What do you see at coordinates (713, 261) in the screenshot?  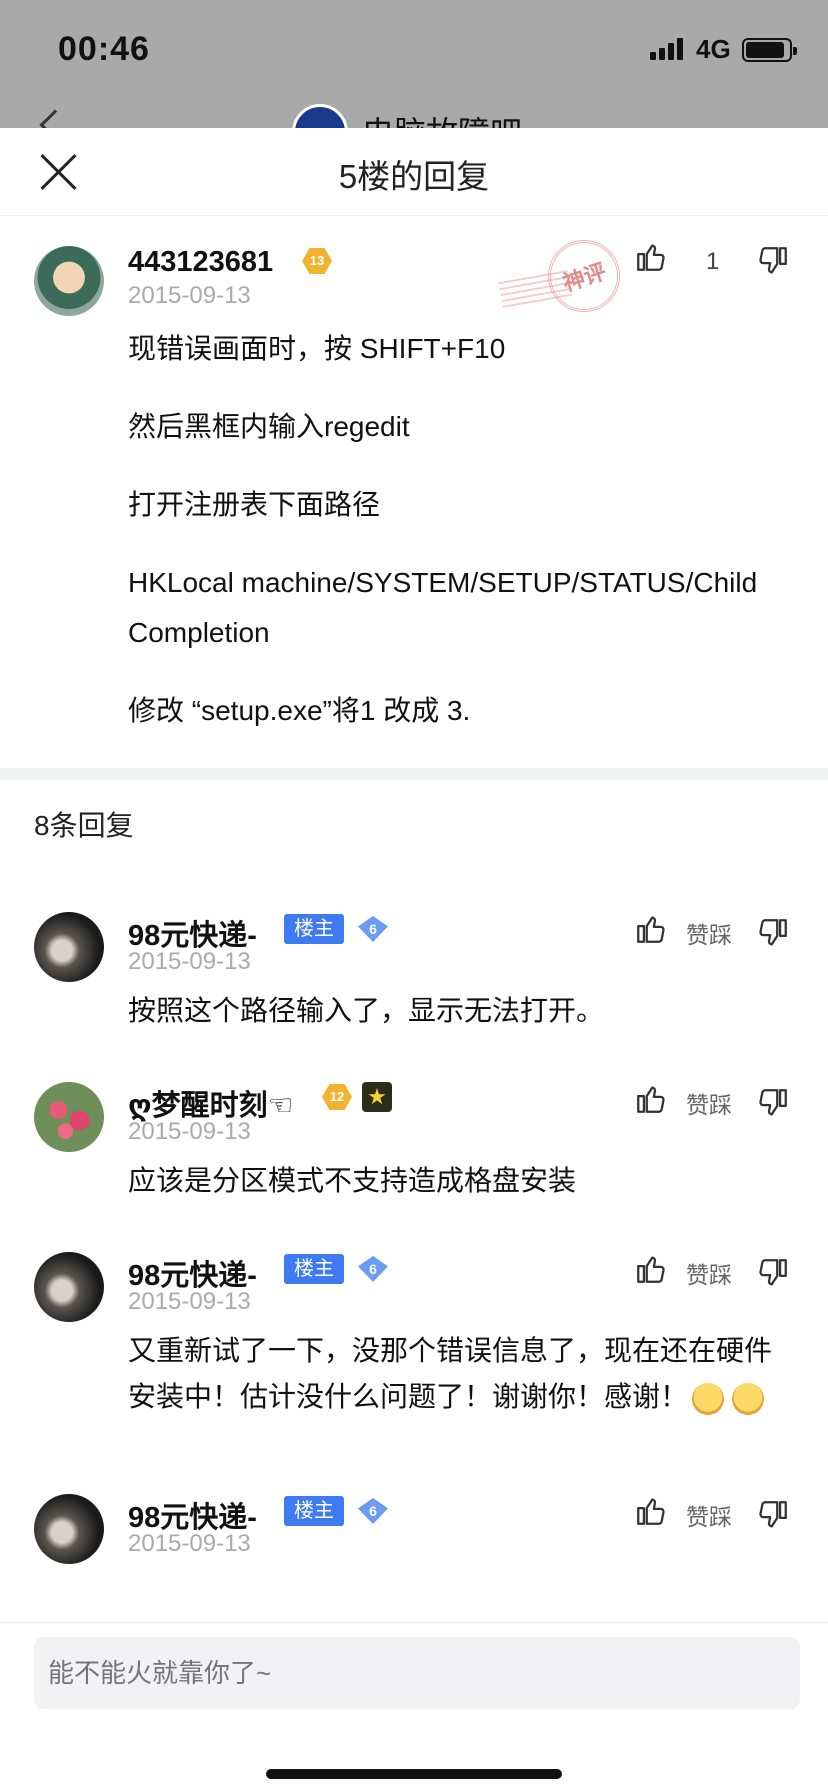 I see `like-count: 1` at bounding box center [713, 261].